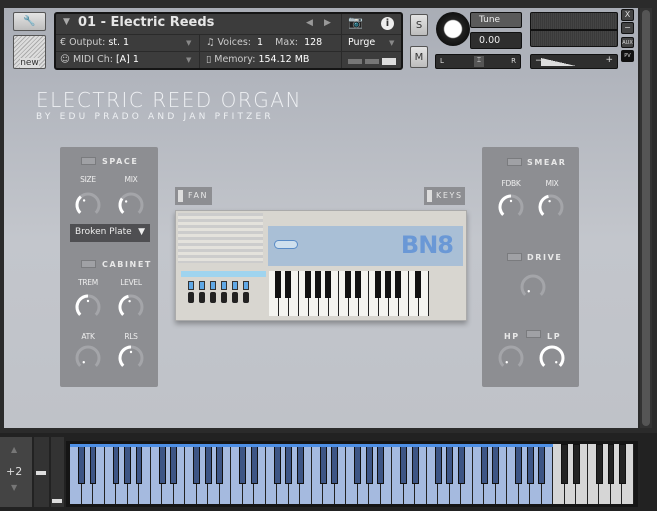 Image resolution: width=657 pixels, height=511 pixels. What do you see at coordinates (419, 57) in the screenshot?
I see `mute-button: M` at bounding box center [419, 57].